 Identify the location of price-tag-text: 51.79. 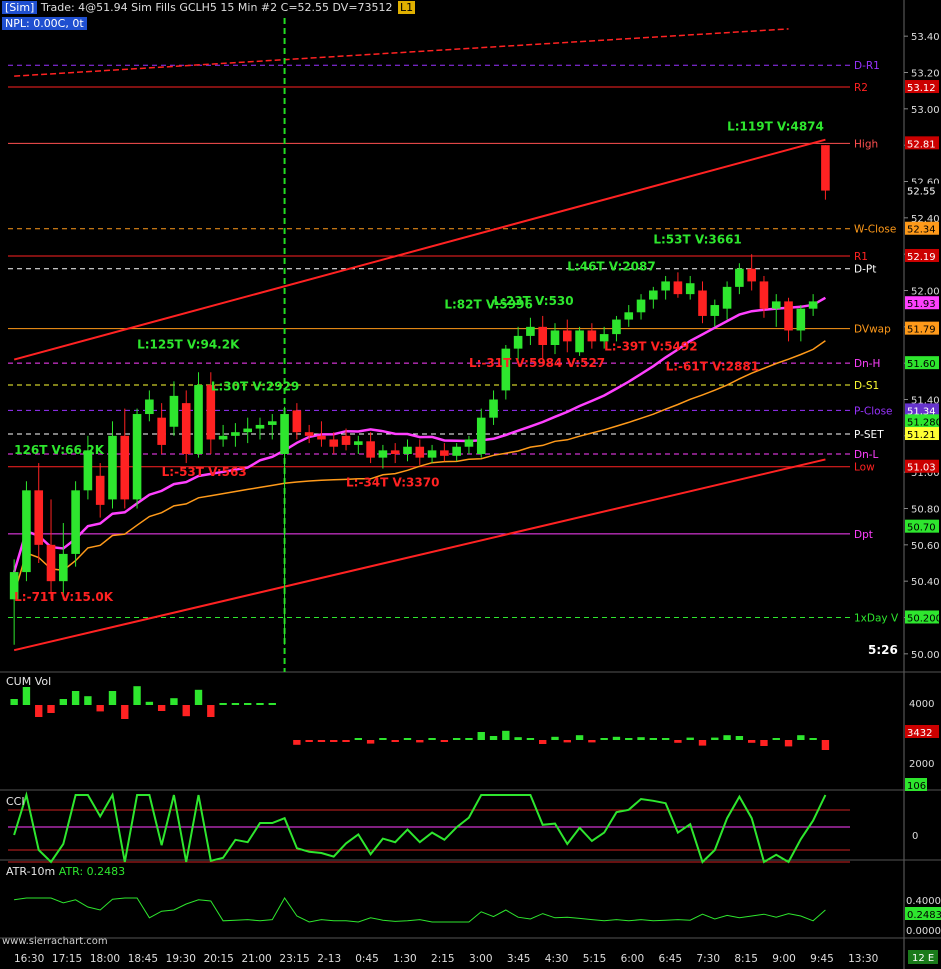
(921, 330).